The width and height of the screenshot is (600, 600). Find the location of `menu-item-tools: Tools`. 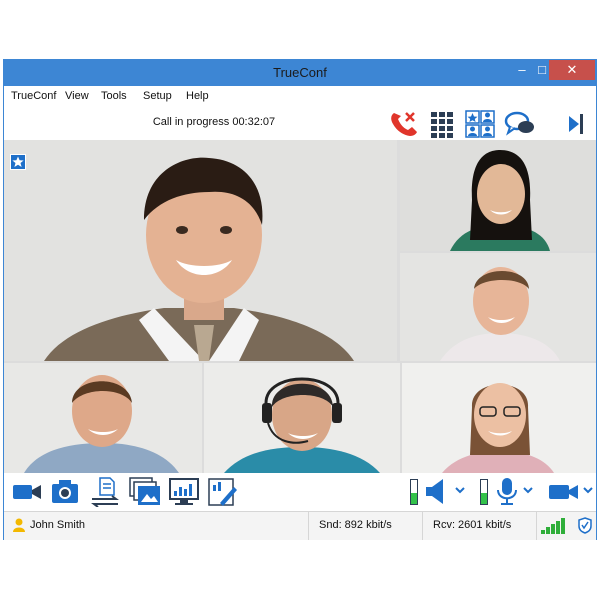

menu-item-tools: Tools is located at coordinates (114, 96).